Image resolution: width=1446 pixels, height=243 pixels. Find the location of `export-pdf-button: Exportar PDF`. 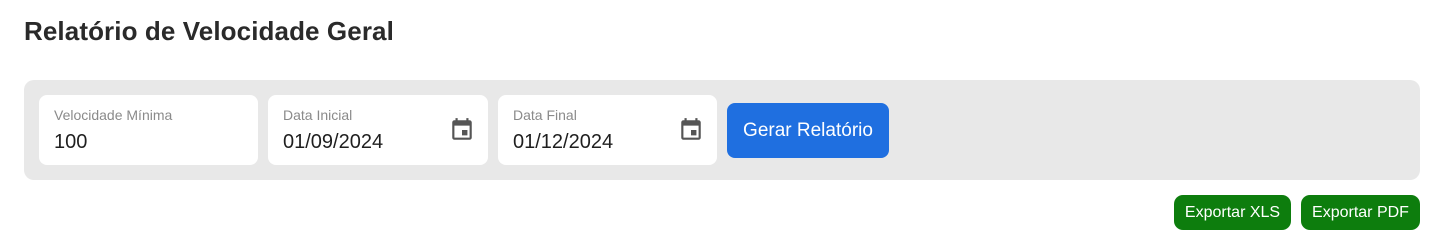

export-pdf-button: Exportar PDF is located at coordinates (1360, 212).